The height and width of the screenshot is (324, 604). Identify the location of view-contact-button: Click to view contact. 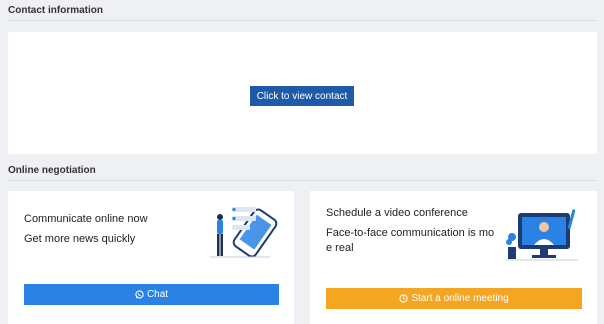
(302, 96).